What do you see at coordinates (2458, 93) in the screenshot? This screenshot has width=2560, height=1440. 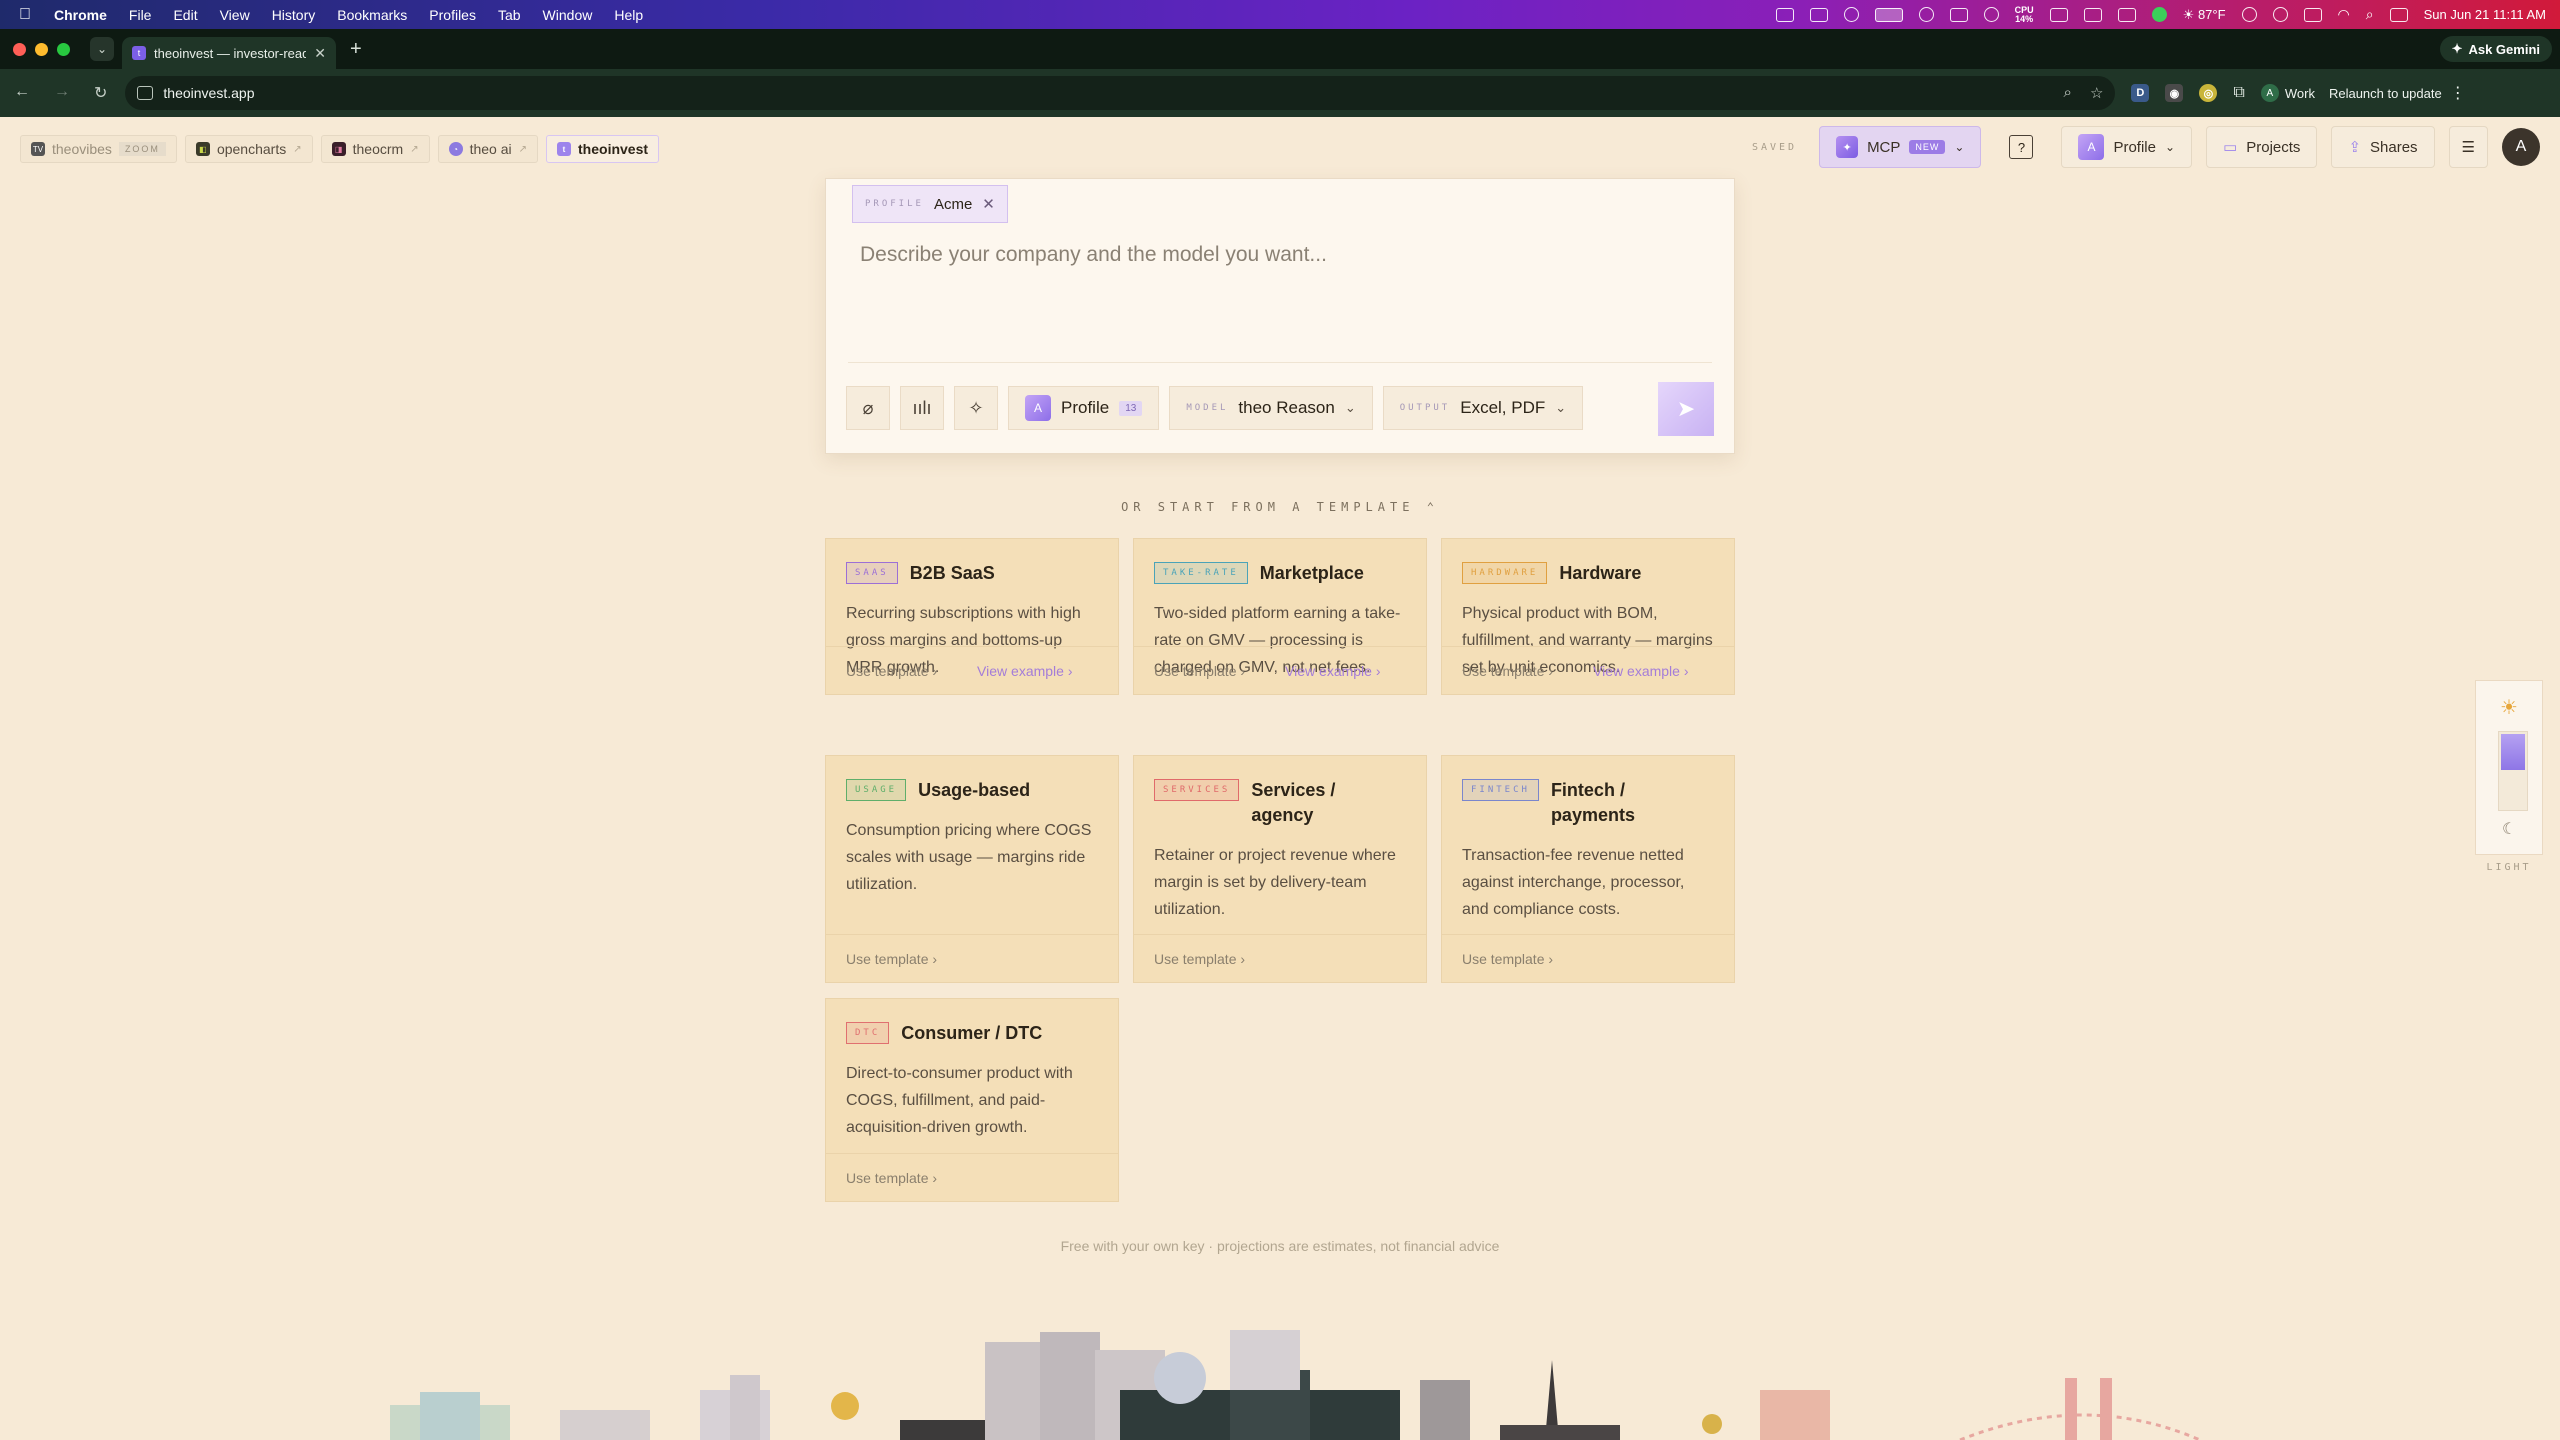 I see `more-menu-icon: ⋮` at bounding box center [2458, 93].